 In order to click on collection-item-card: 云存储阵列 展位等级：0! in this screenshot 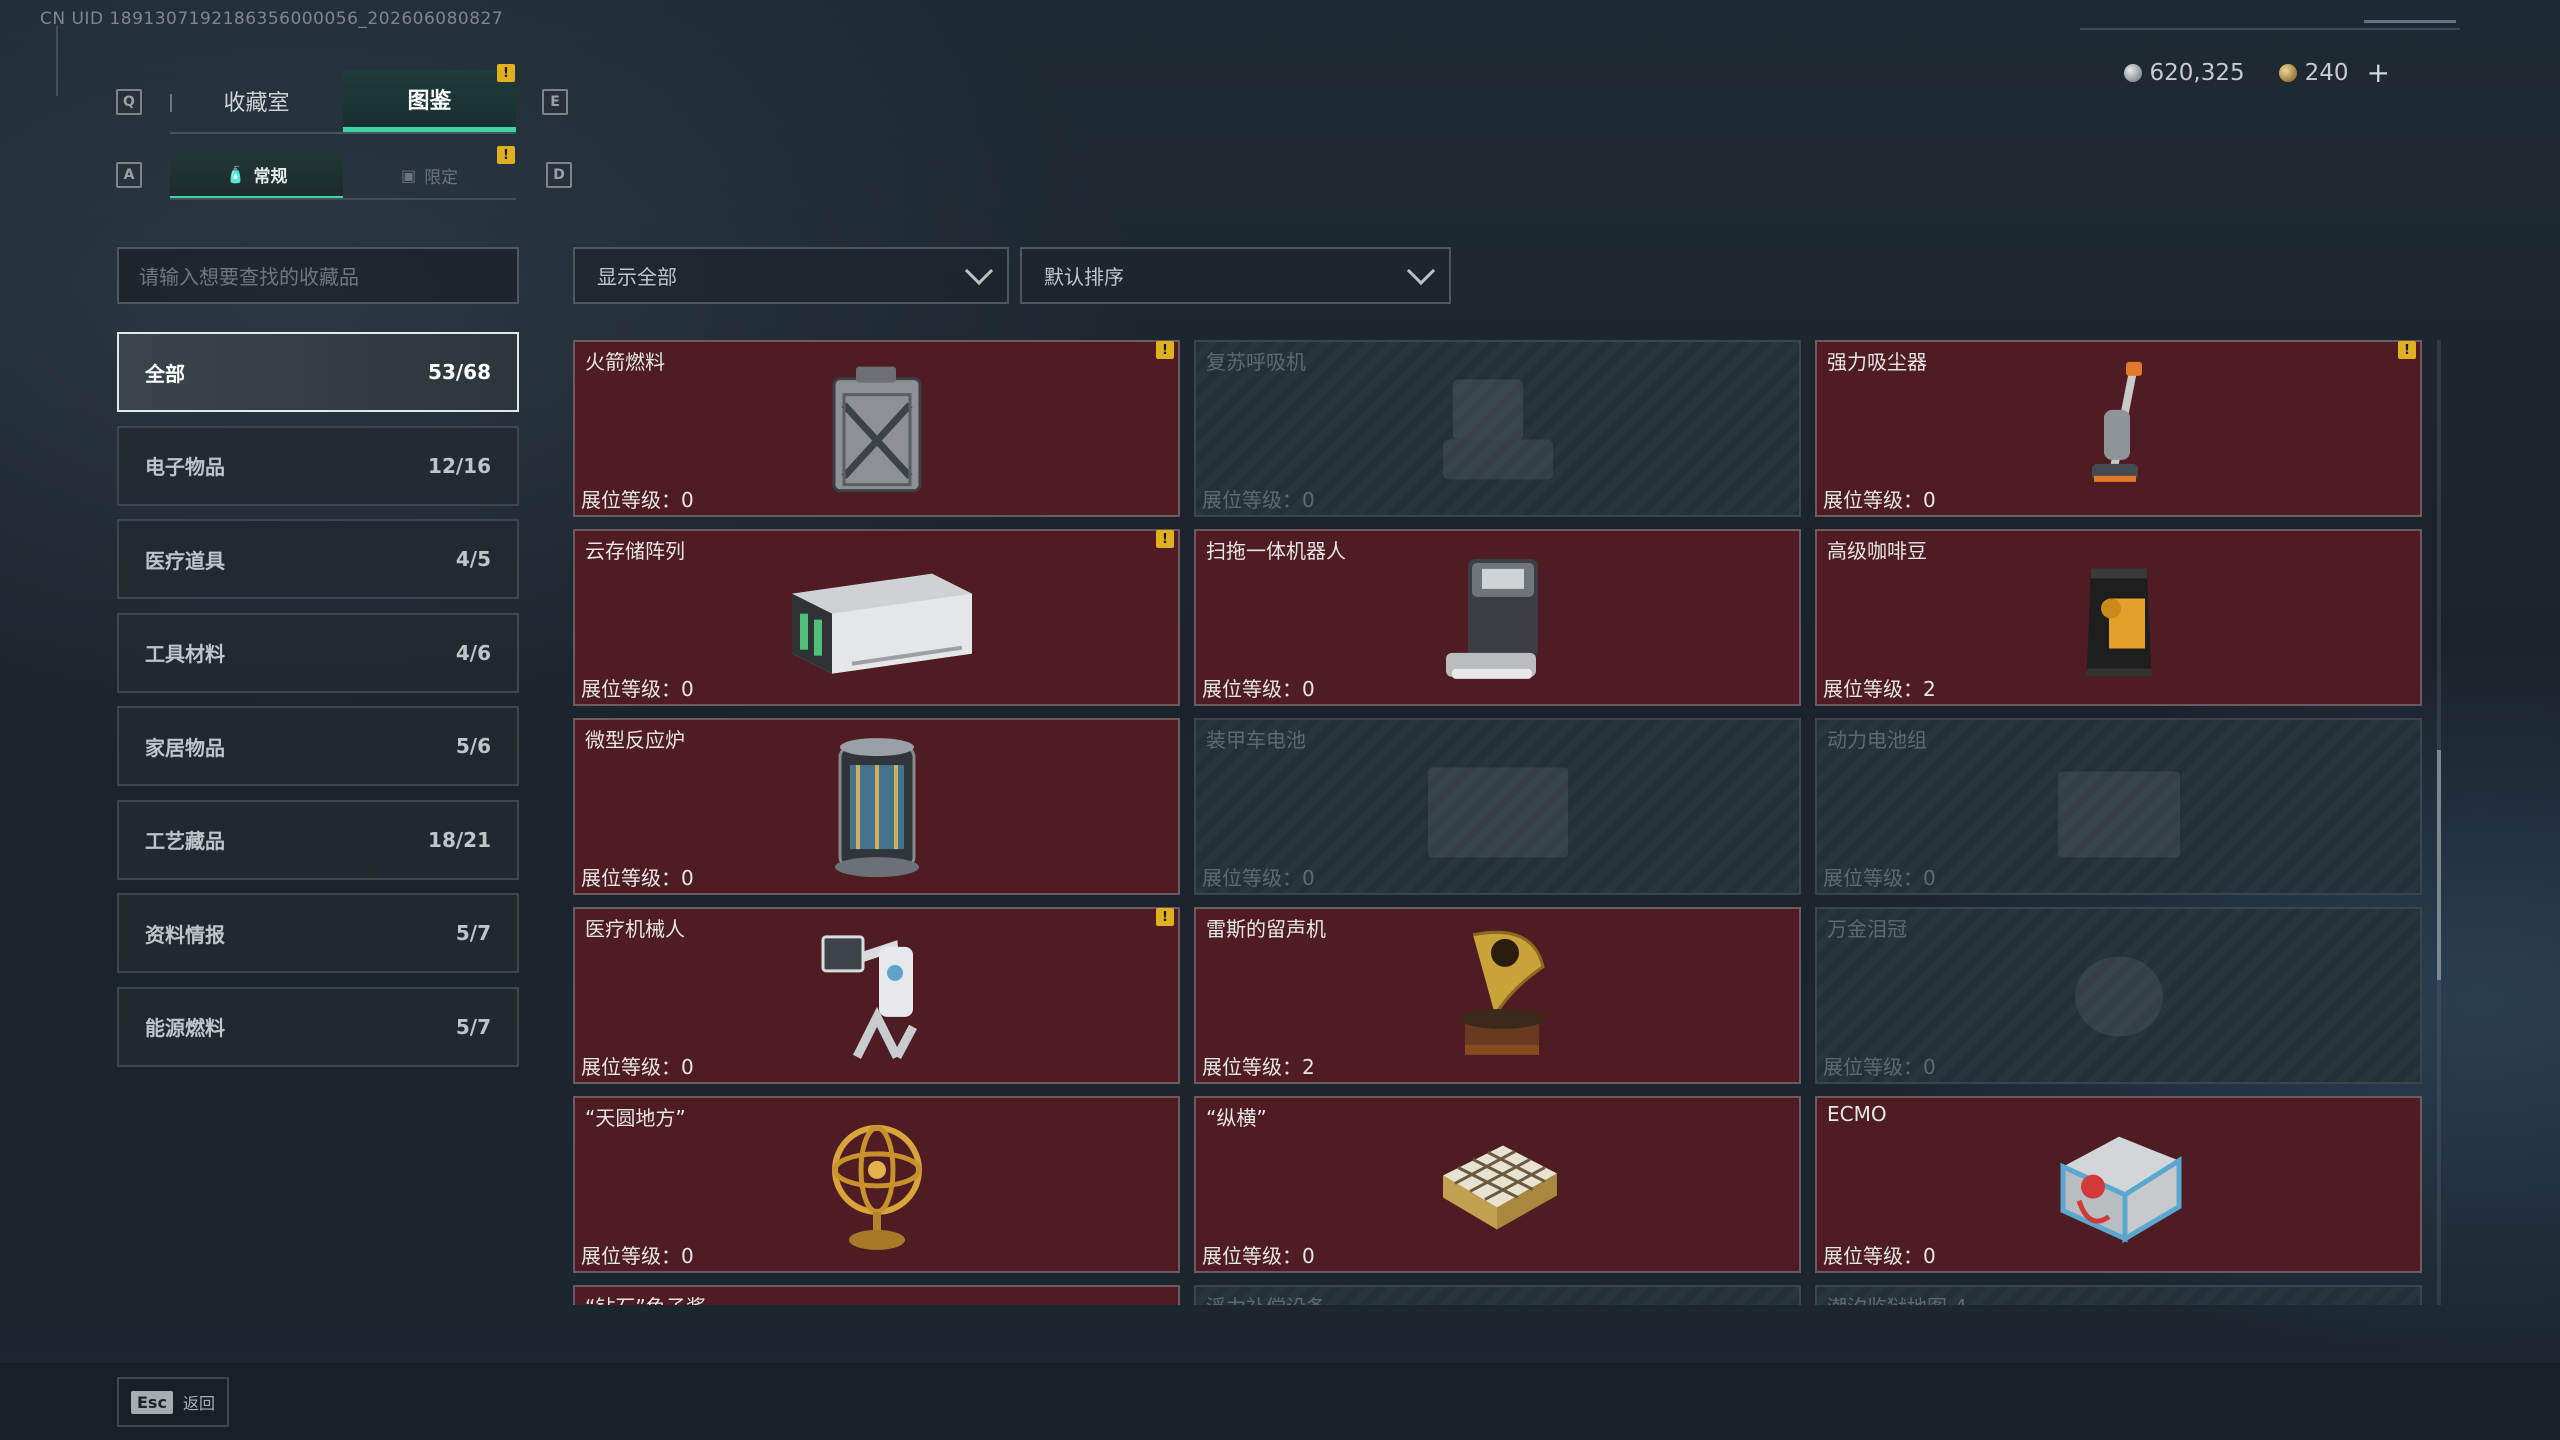, I will do `click(876, 617)`.